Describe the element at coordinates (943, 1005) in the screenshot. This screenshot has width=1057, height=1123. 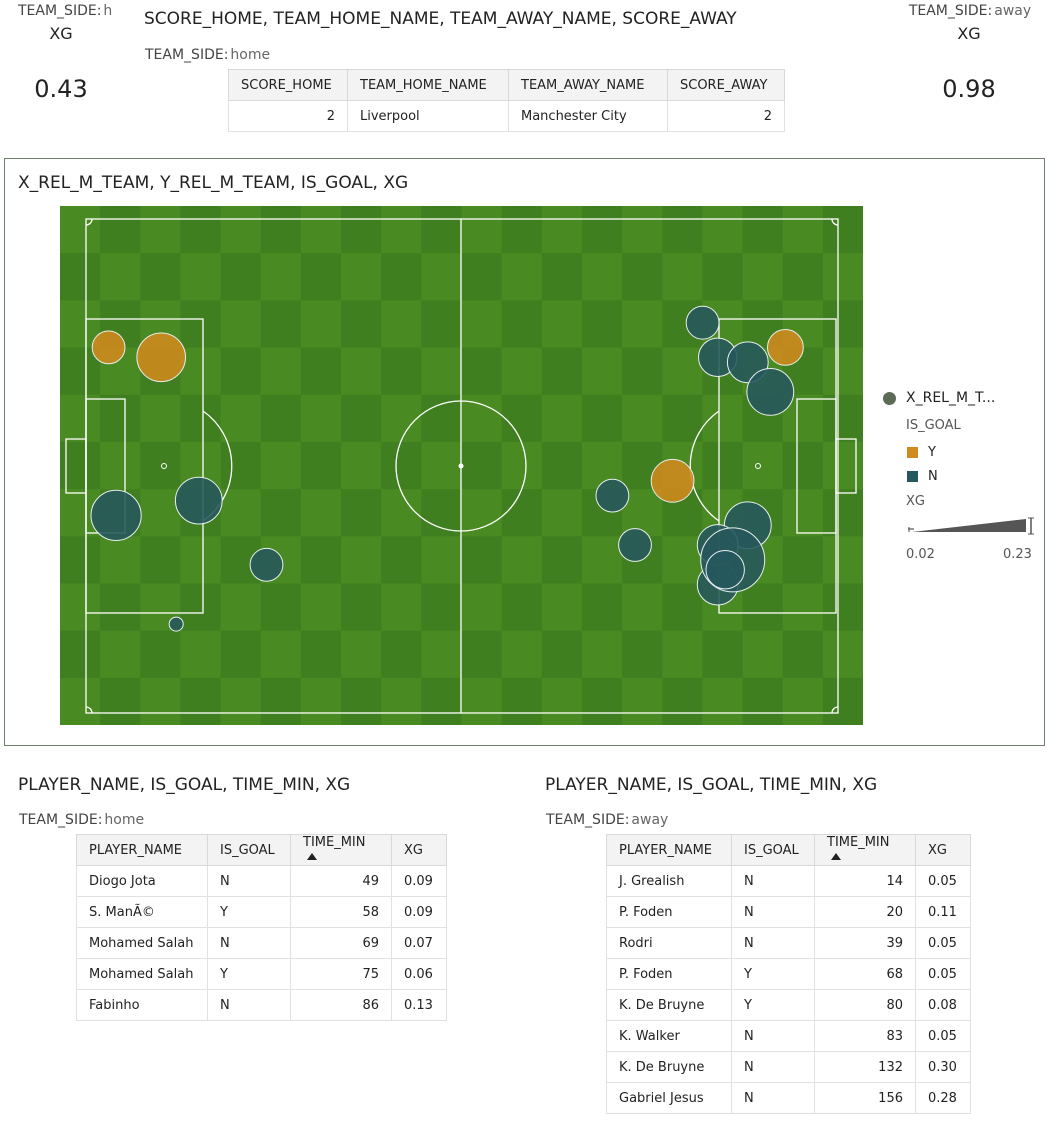
I see `xg-cell: 0.08` at that location.